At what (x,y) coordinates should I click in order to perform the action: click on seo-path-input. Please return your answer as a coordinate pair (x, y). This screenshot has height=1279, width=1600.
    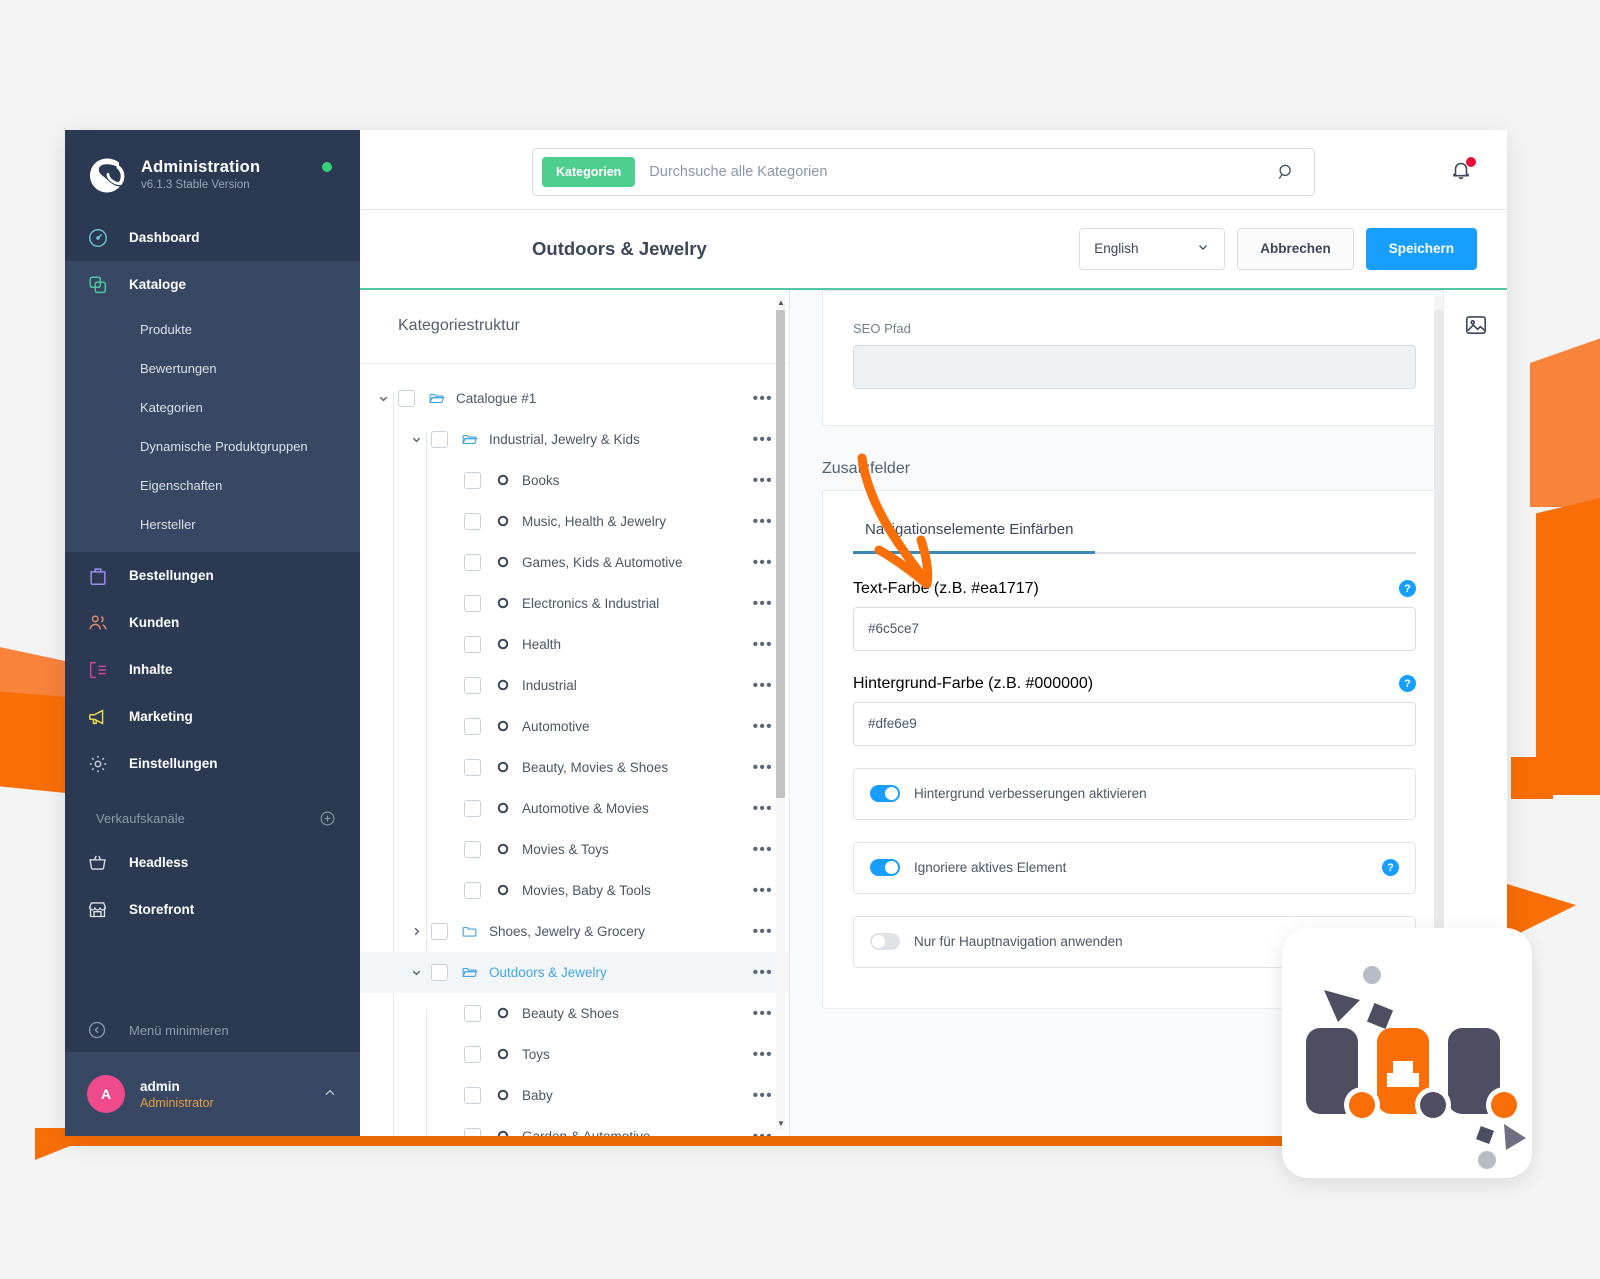
    Looking at the image, I should click on (1134, 366).